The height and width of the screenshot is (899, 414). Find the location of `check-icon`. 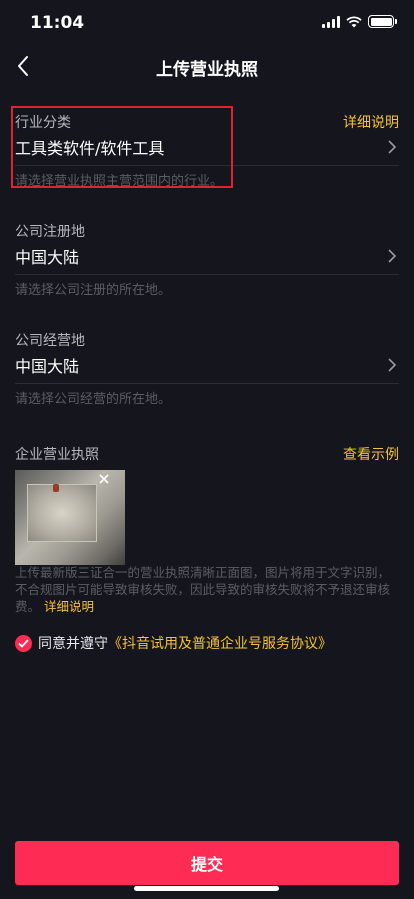

check-icon is located at coordinates (23, 643).